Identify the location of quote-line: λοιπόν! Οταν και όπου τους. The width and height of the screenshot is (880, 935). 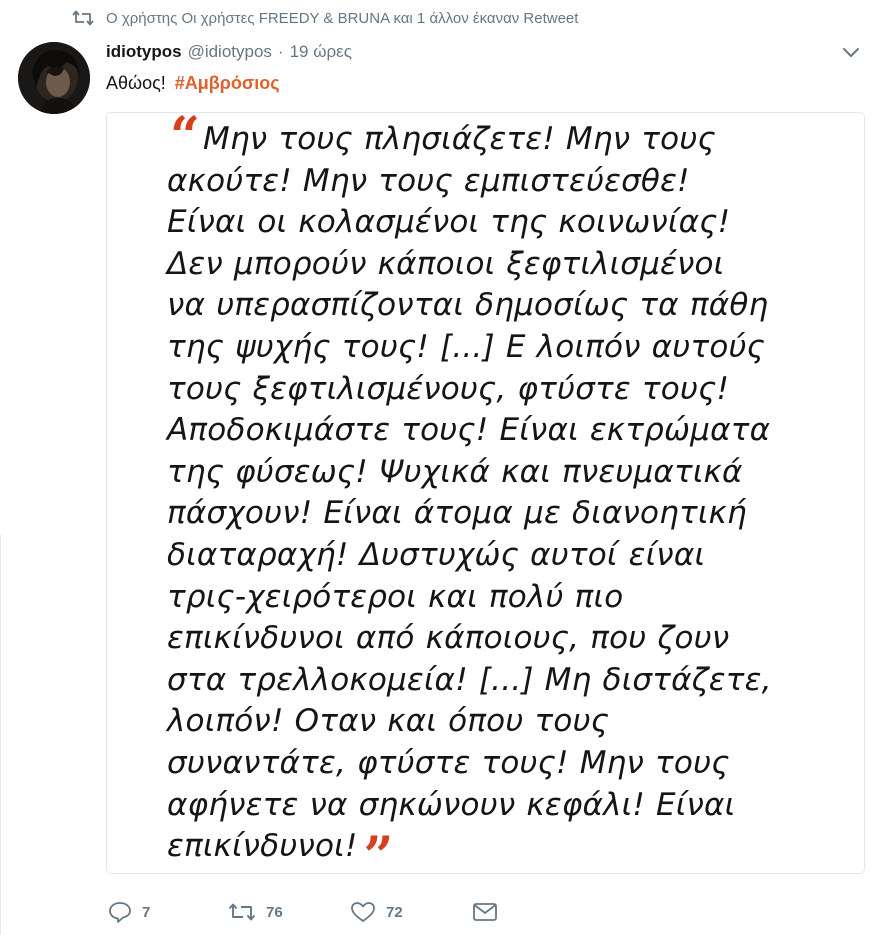
(388, 721).